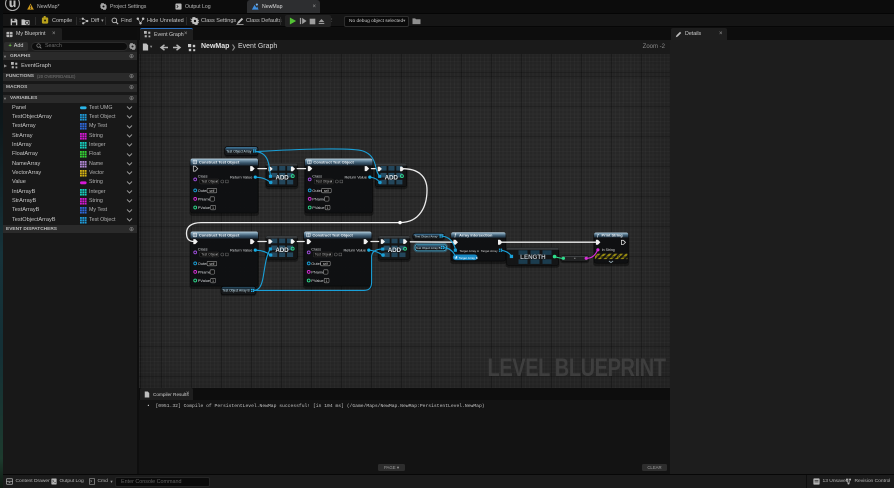 The image size is (894, 488). What do you see at coordinates (468, 258) in the screenshot?
I see `svg-text: Target Array B` at bounding box center [468, 258].